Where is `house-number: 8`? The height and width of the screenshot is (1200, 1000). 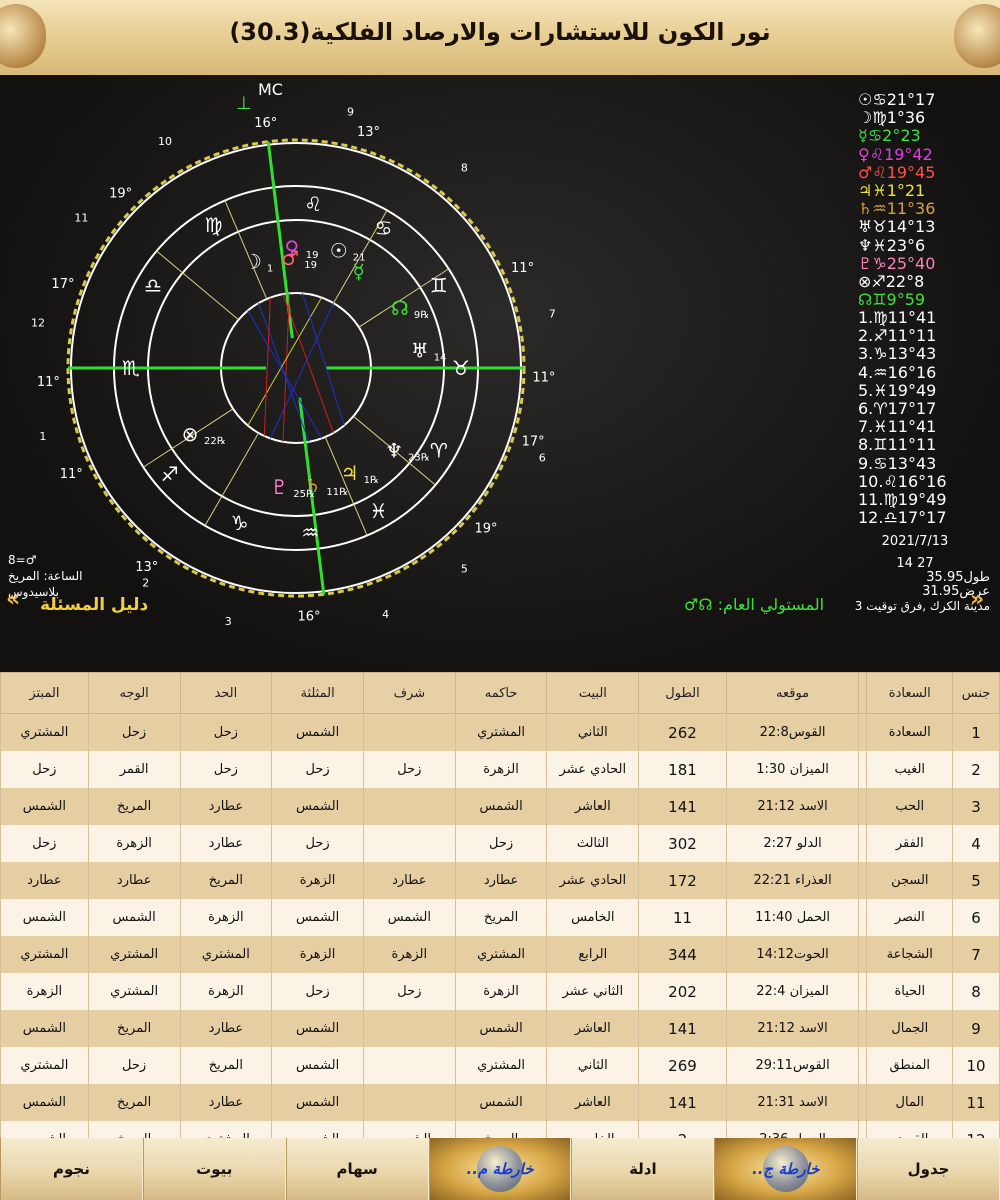
house-number: 8 is located at coordinates (464, 167).